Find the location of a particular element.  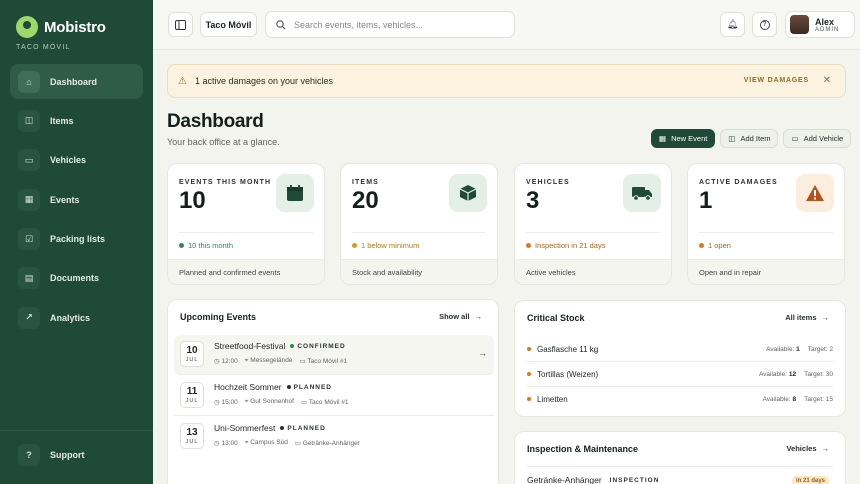

event-place: Campus Süd is located at coordinates (269, 442).